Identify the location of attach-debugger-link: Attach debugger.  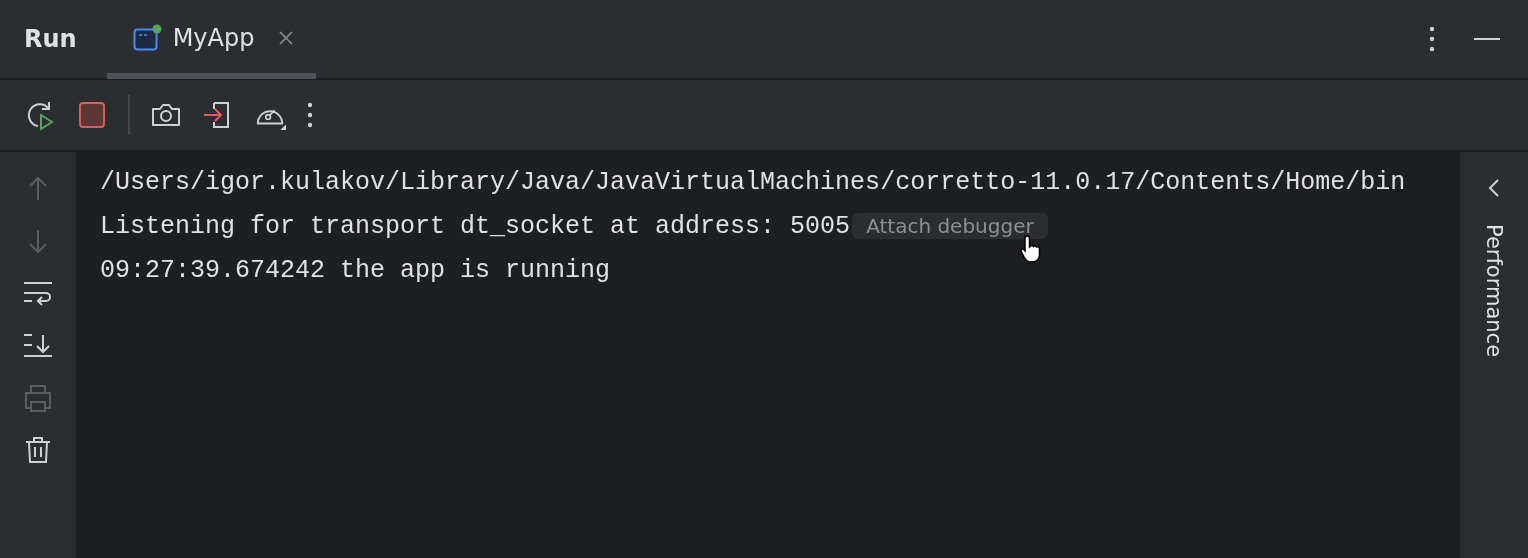
(950, 226).